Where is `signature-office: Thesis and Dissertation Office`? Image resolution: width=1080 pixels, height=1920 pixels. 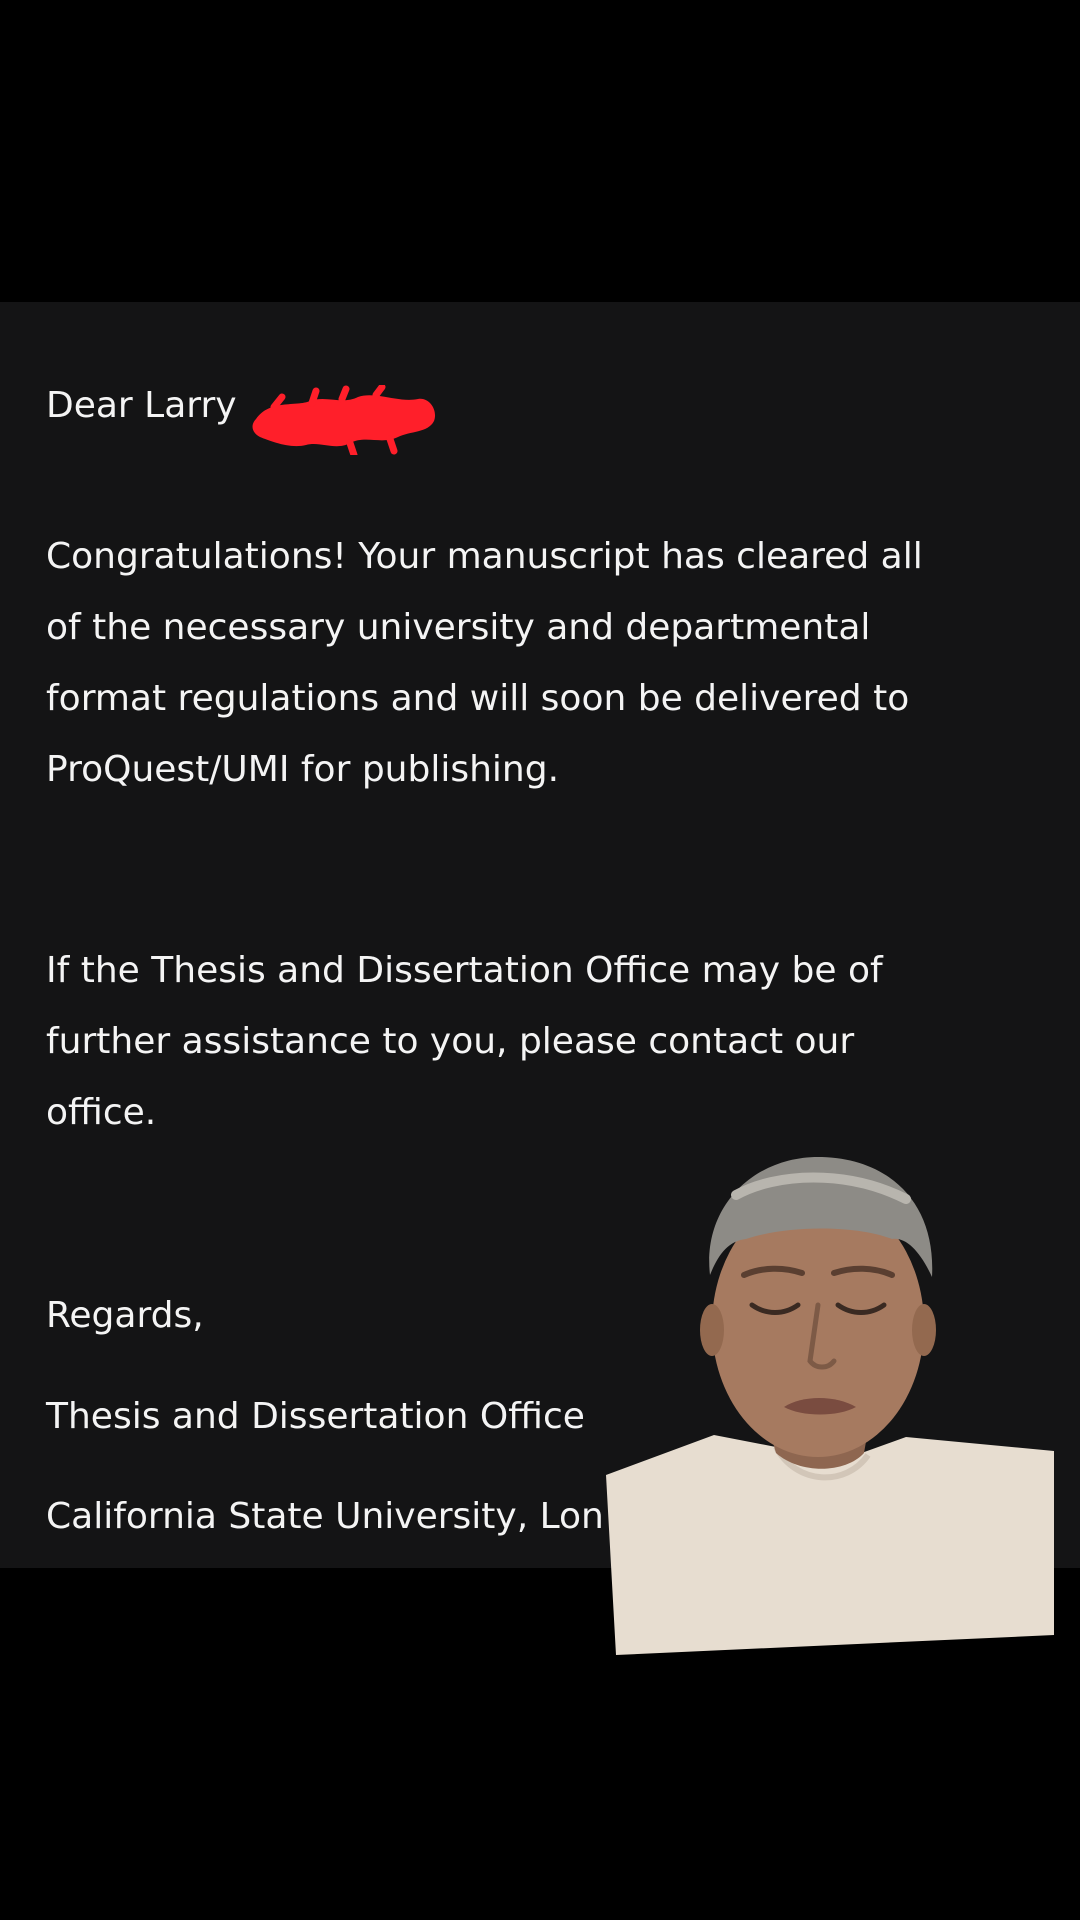
signature-office: Thesis and Dissertation Office is located at coordinates (315, 1416).